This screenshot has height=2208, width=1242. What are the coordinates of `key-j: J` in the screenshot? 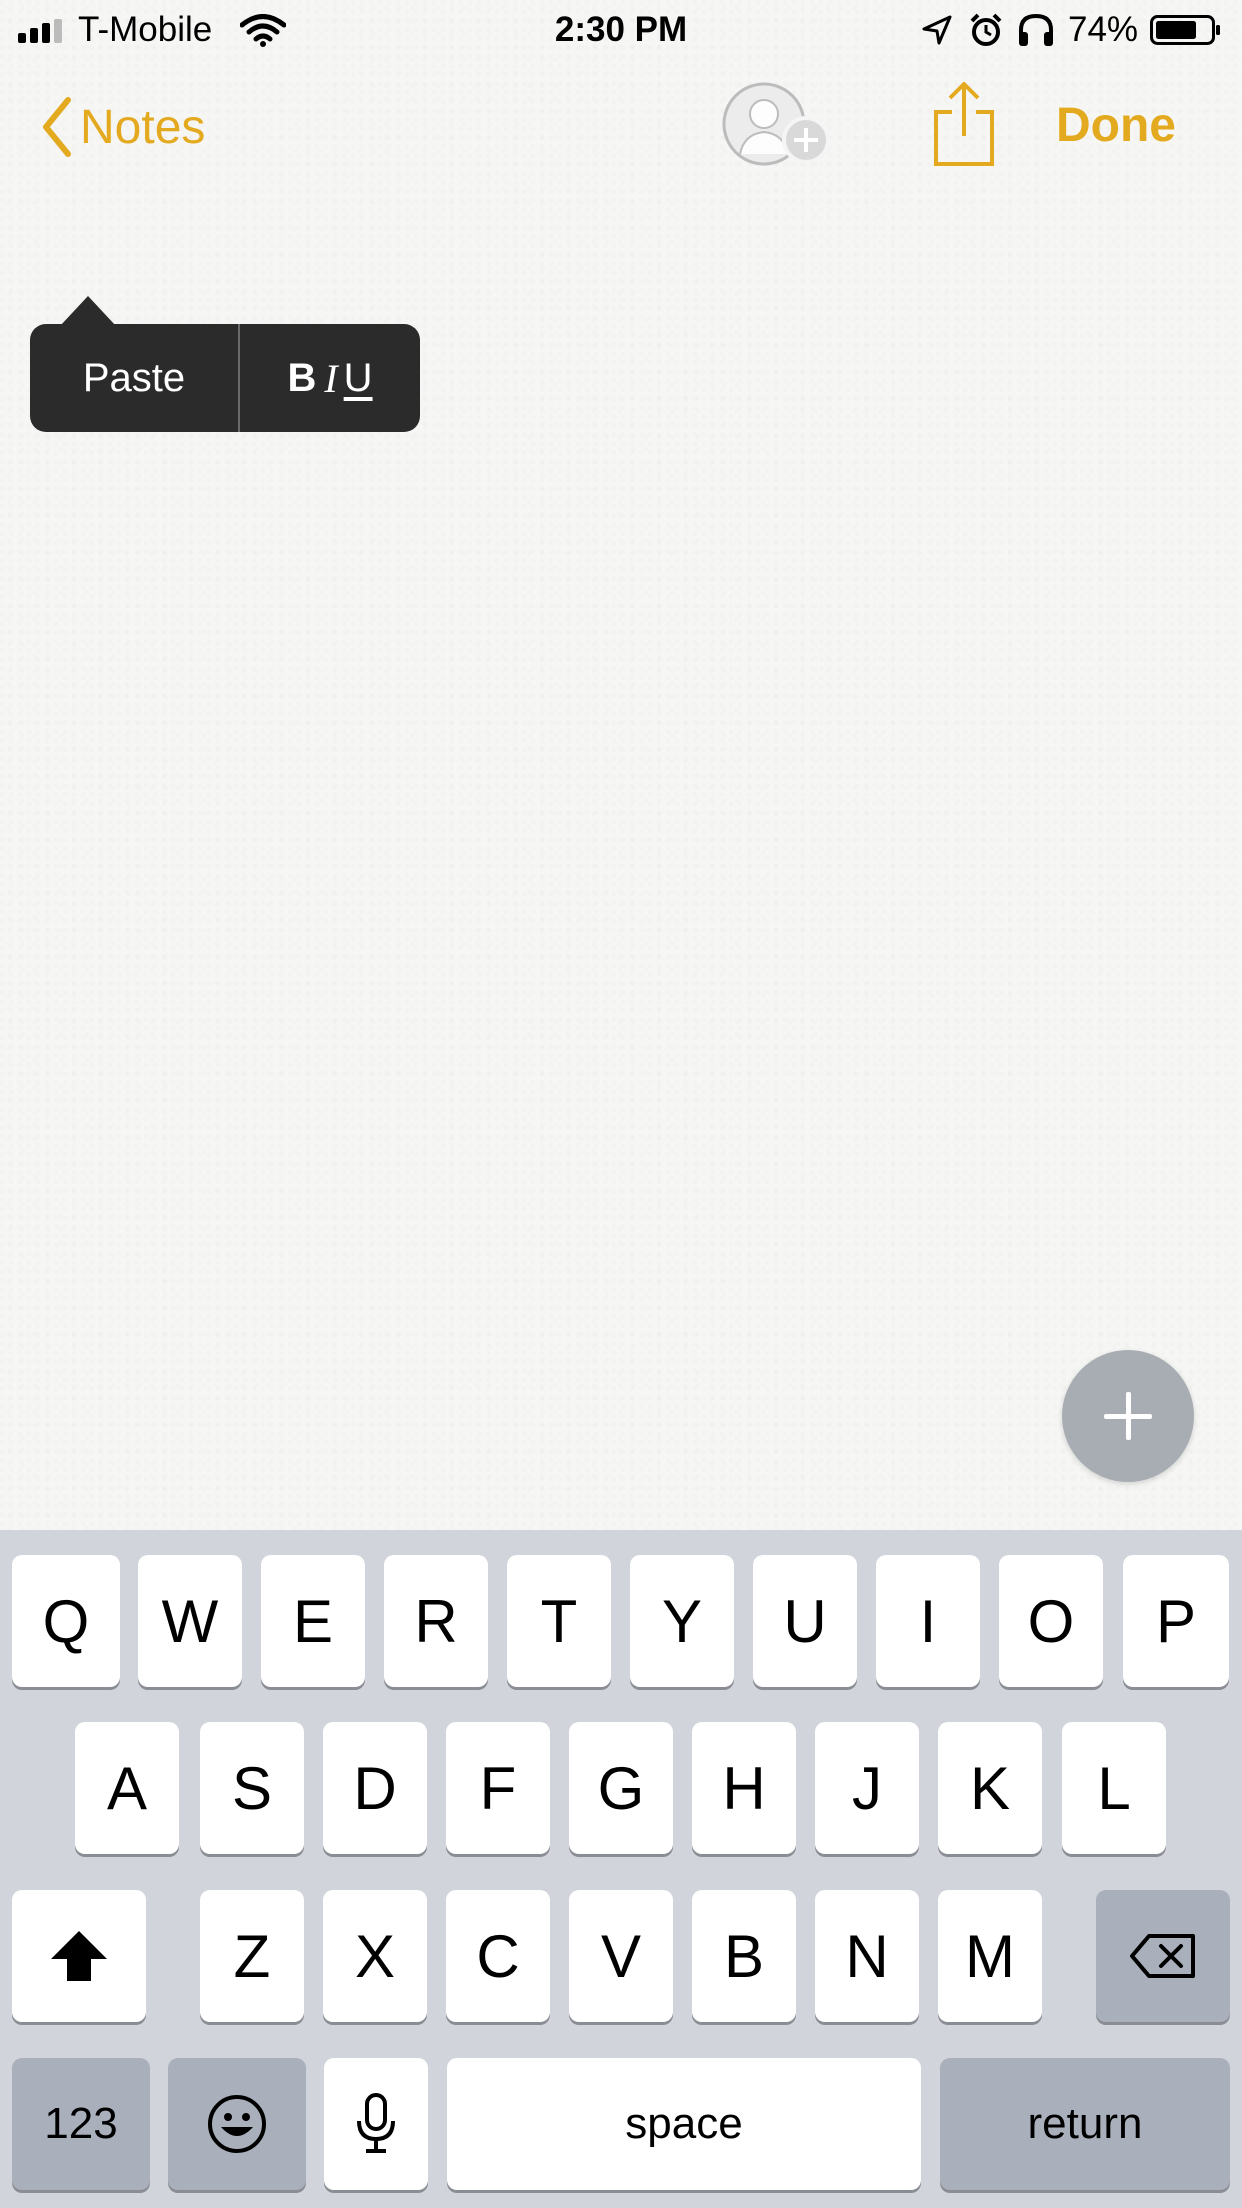 It's located at (867, 1788).